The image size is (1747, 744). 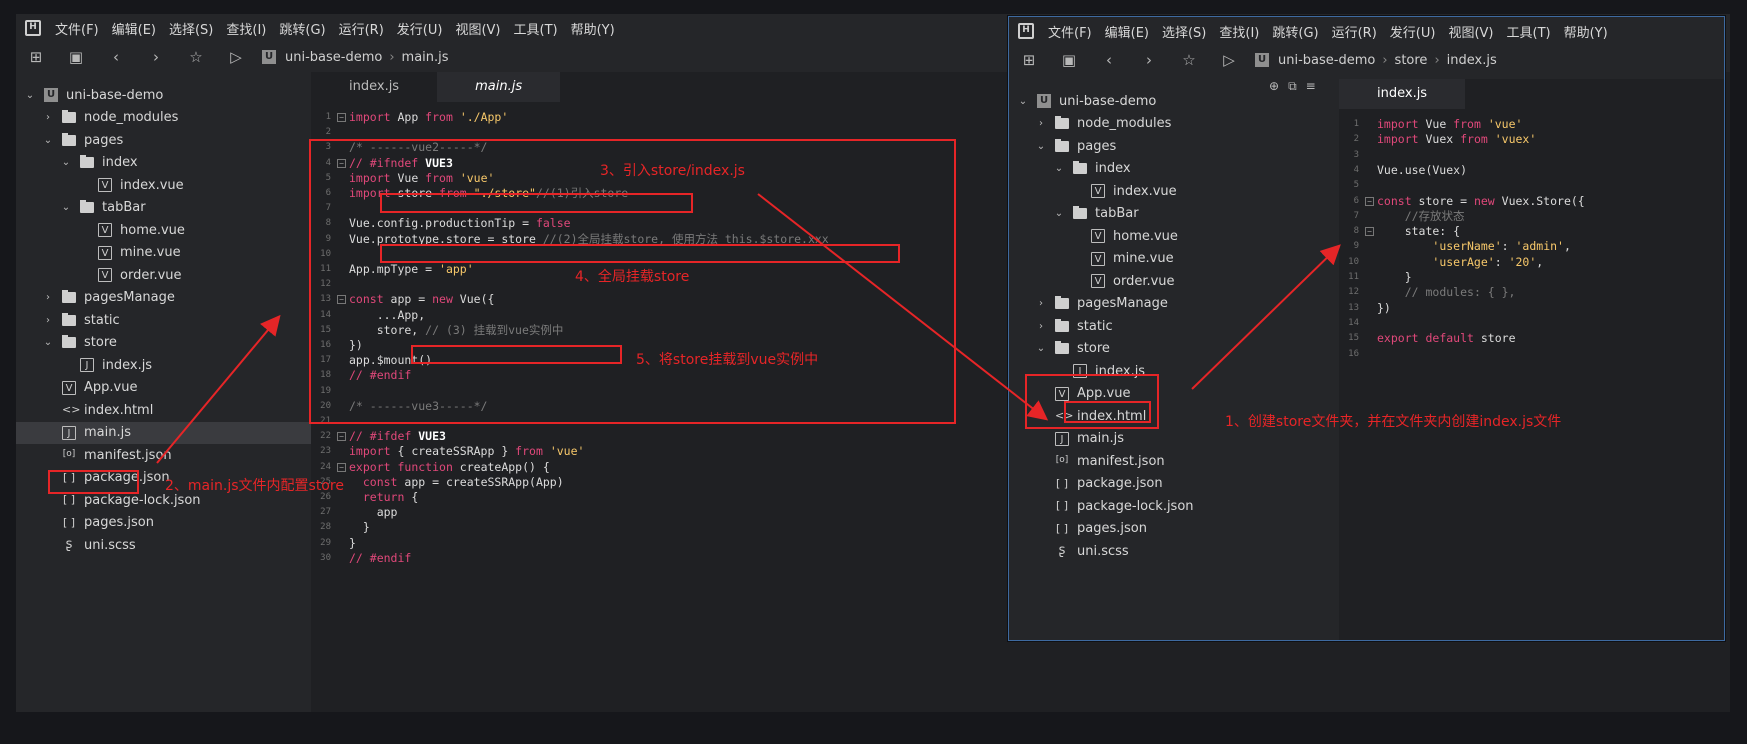 I want to click on code-line: 6− const store = new Vuex.Store({, so click(x=1531, y=201).